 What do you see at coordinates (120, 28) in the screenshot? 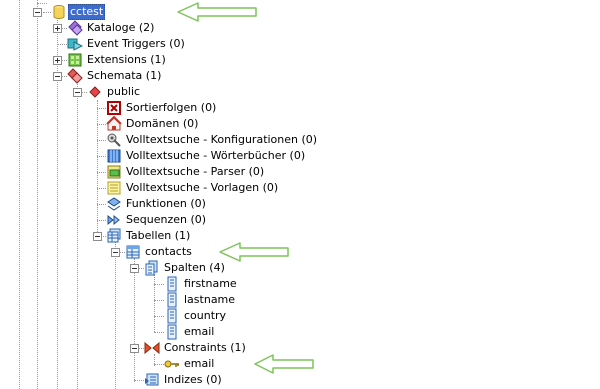
I see `tree-node-label: Kataloge (2)` at bounding box center [120, 28].